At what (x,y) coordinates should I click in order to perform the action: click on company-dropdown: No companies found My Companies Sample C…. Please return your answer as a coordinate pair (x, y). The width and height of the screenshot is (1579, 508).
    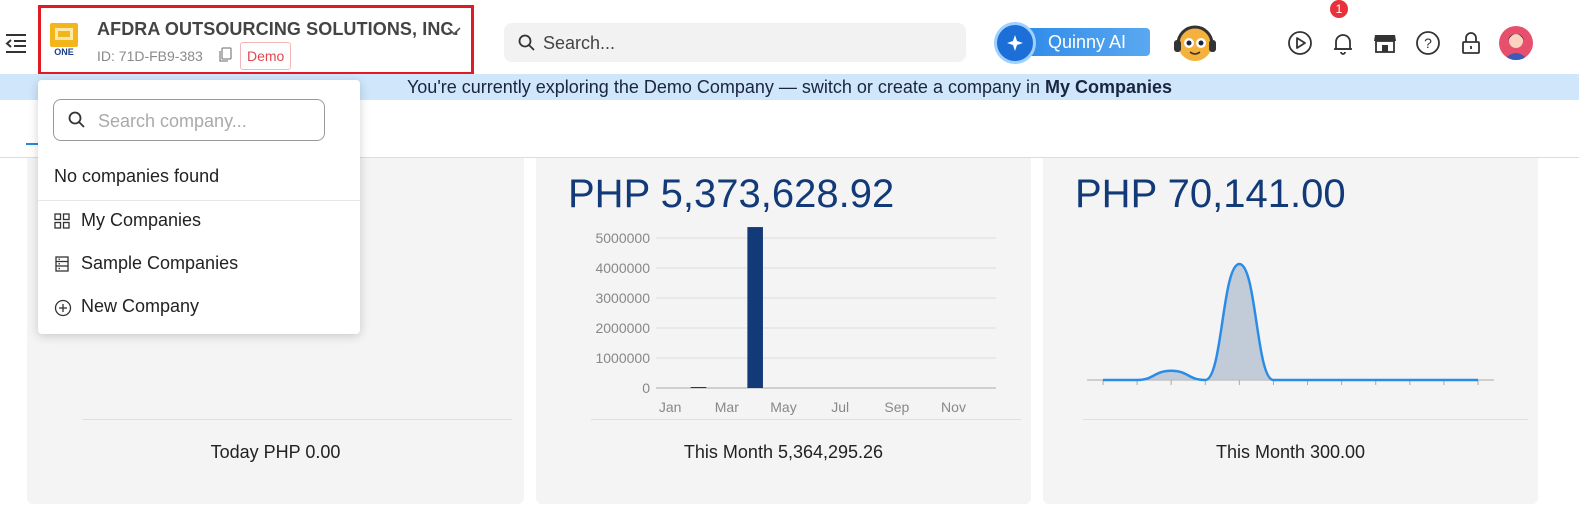
    Looking at the image, I should click on (199, 207).